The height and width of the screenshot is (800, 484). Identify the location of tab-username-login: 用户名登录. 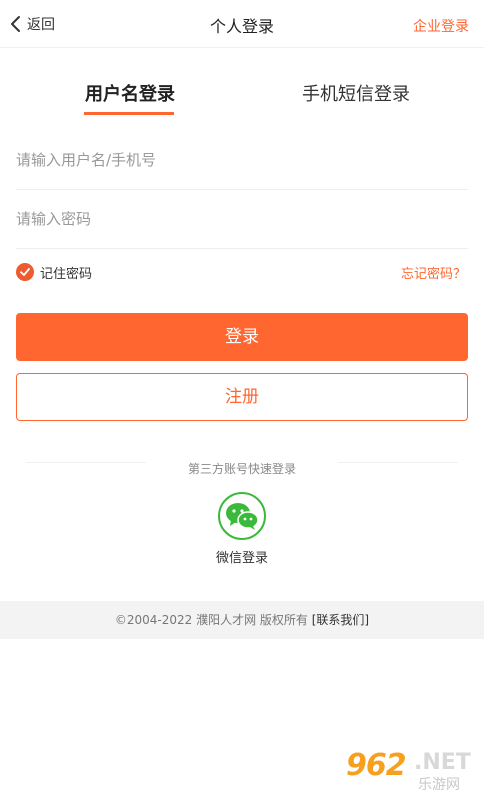
(130, 98).